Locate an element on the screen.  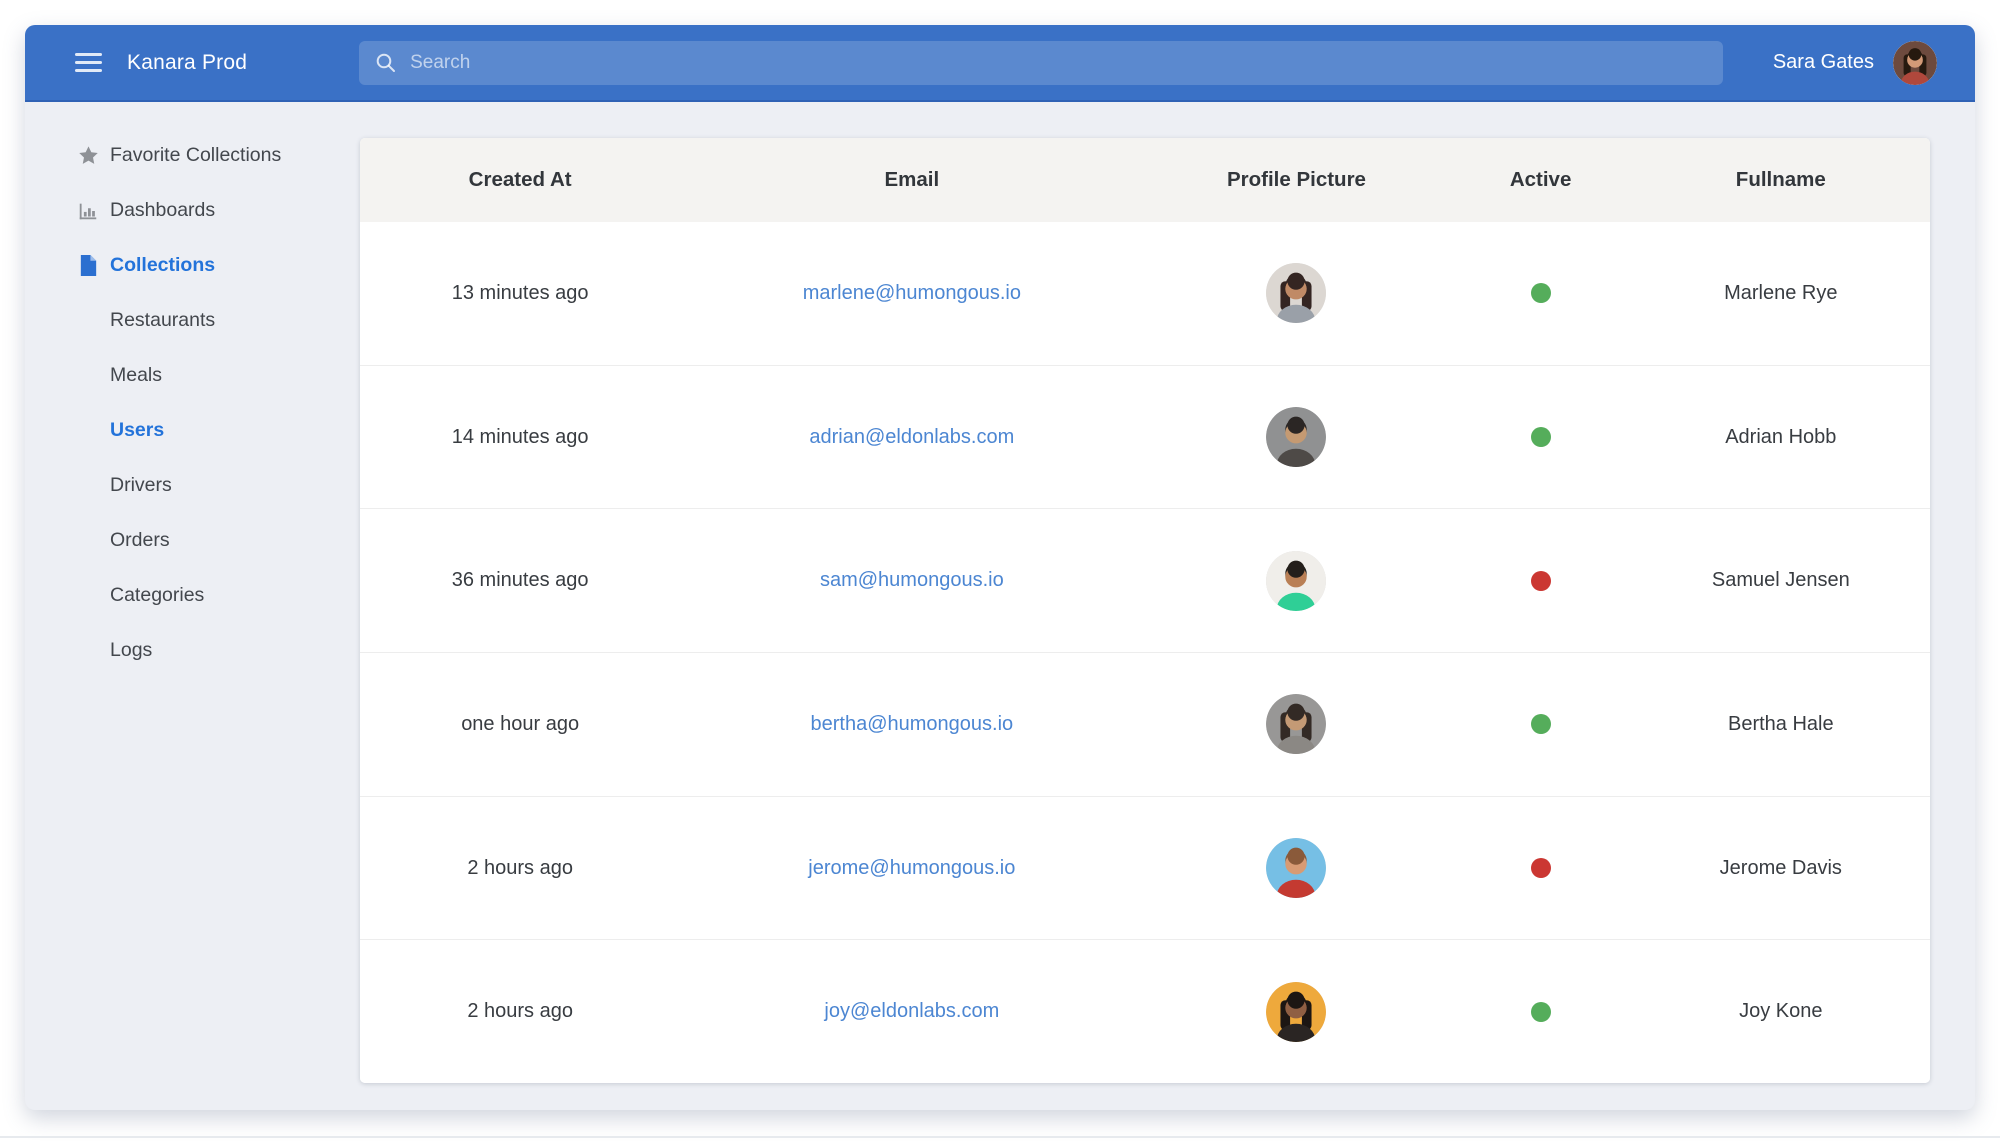
sidebar-item-dashboards: Dashboards is located at coordinates (181, 210).